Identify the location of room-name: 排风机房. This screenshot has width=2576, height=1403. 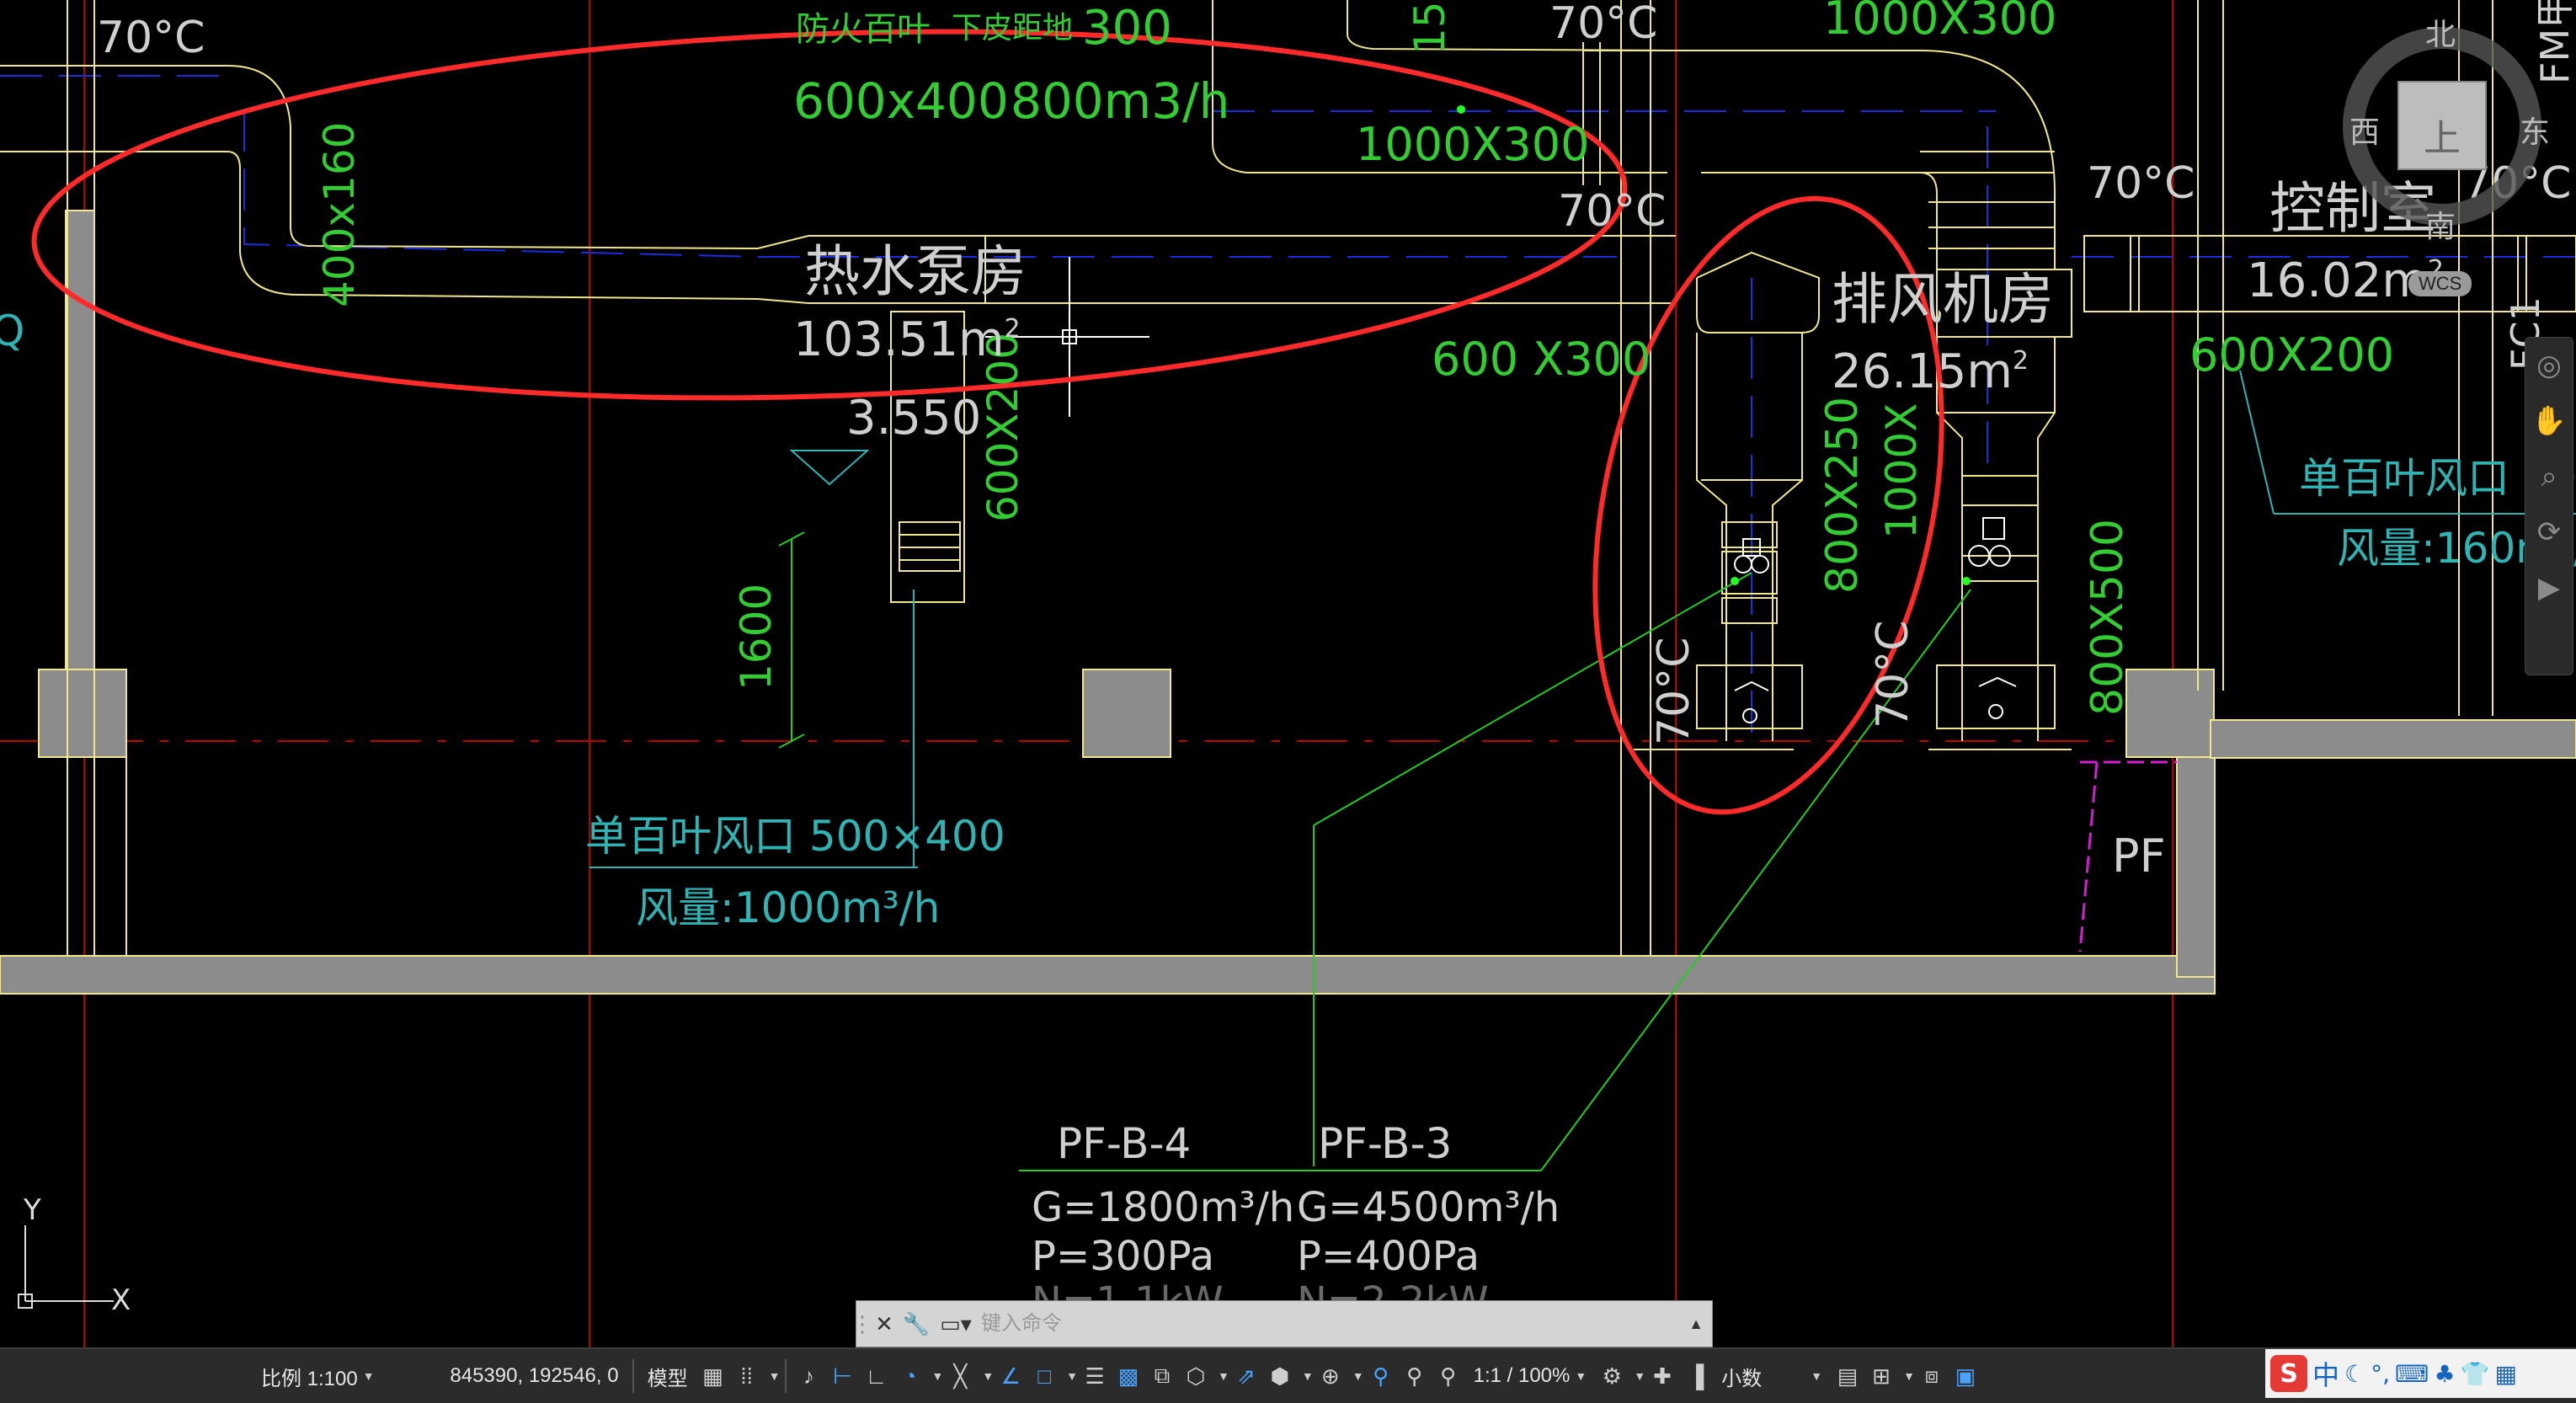
(1943, 300).